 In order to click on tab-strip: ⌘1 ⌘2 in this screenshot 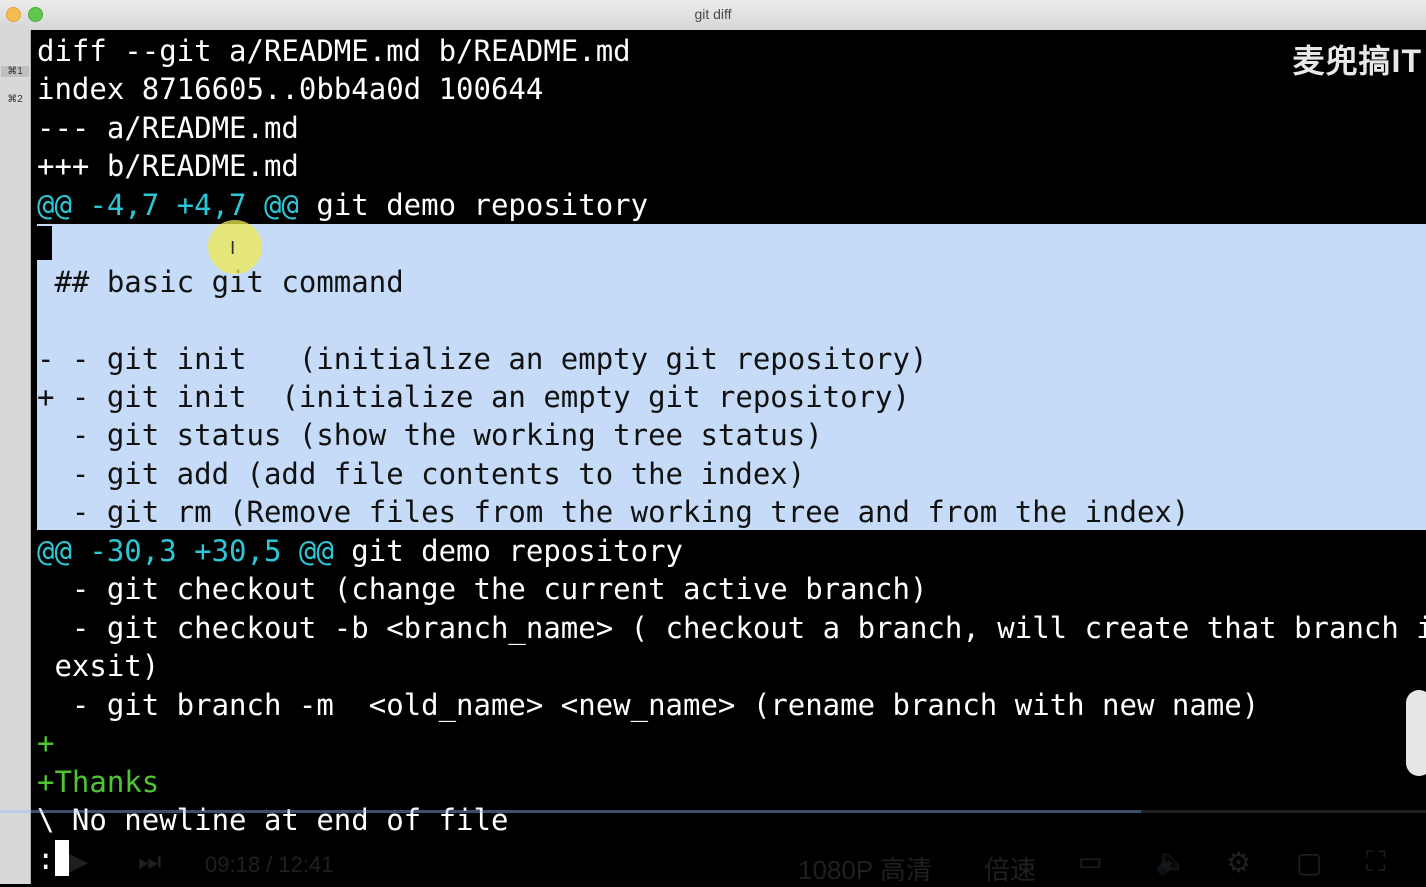, I will do `click(15, 457)`.